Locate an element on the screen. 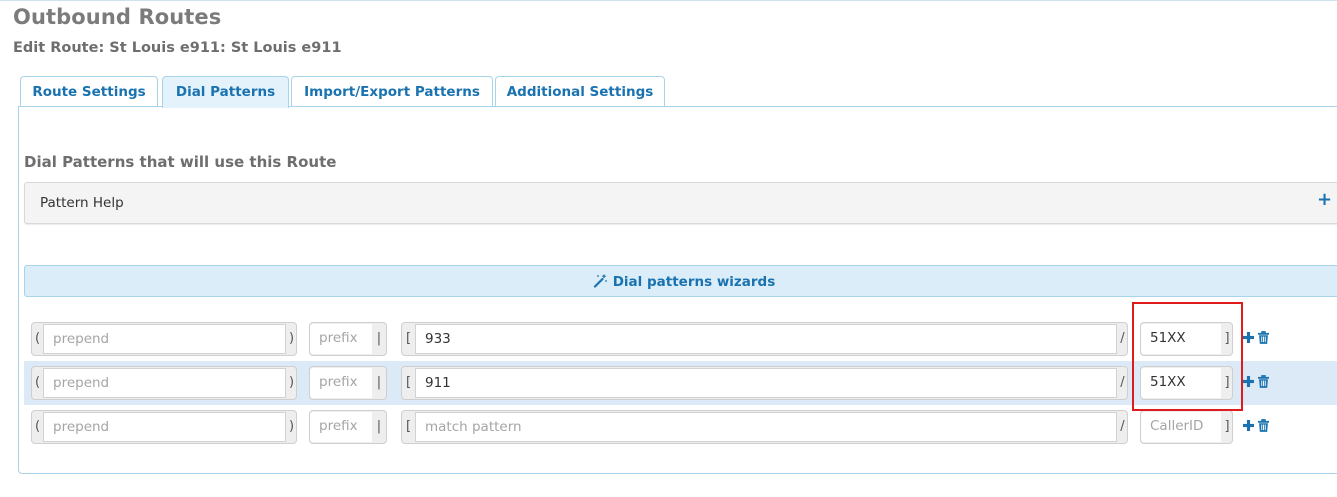  pattern-help-label: Pattern Help is located at coordinates (82, 203).